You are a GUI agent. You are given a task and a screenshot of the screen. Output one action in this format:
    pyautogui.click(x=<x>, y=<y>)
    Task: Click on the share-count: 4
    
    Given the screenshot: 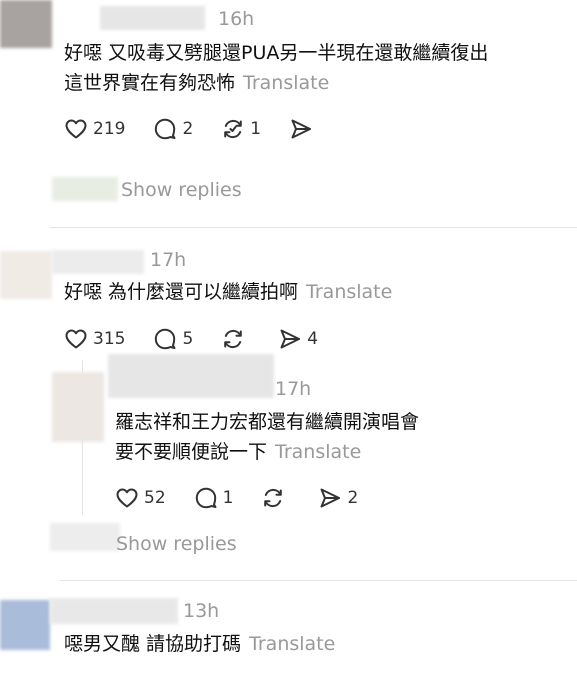 What is the action you would take?
    pyautogui.click(x=313, y=339)
    